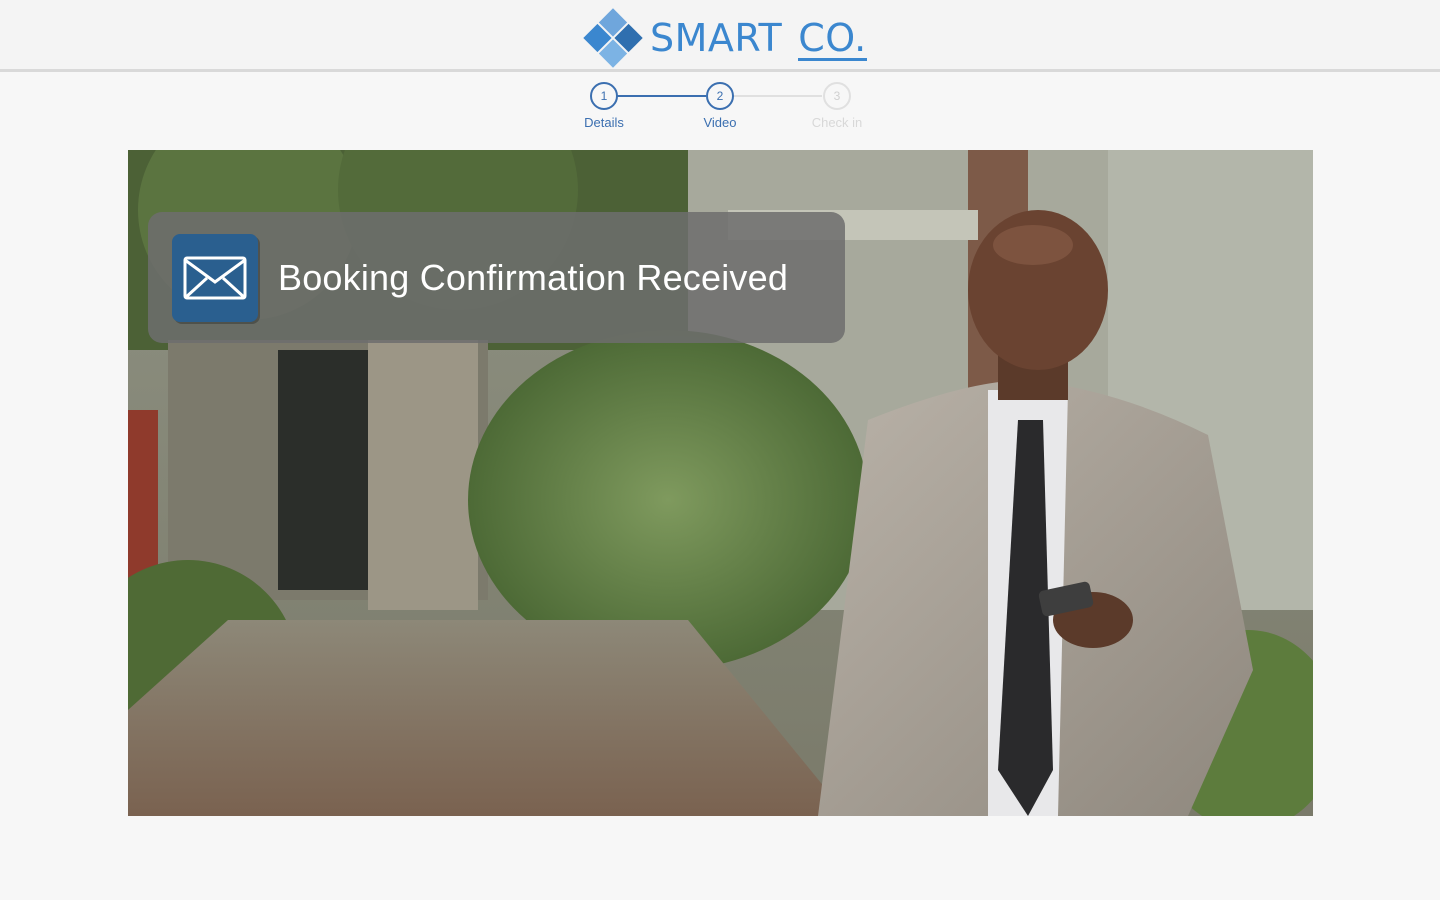 The height and width of the screenshot is (900, 1440). I want to click on step-label: Details, so click(604, 122).